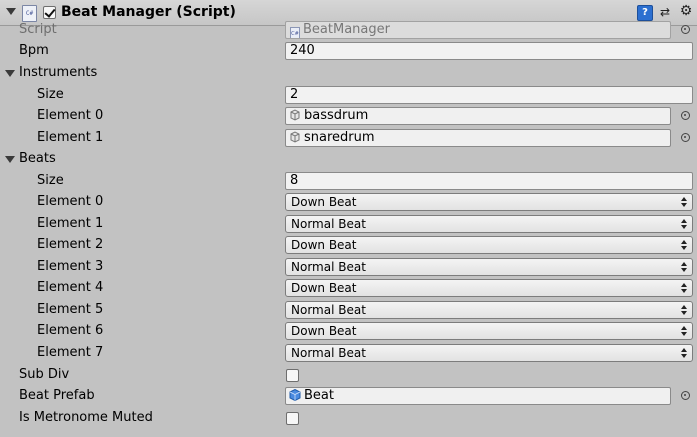 This screenshot has height=437, width=697. What do you see at coordinates (10, 159) in the screenshot?
I see `beats-foldout-arrow-icon` at bounding box center [10, 159].